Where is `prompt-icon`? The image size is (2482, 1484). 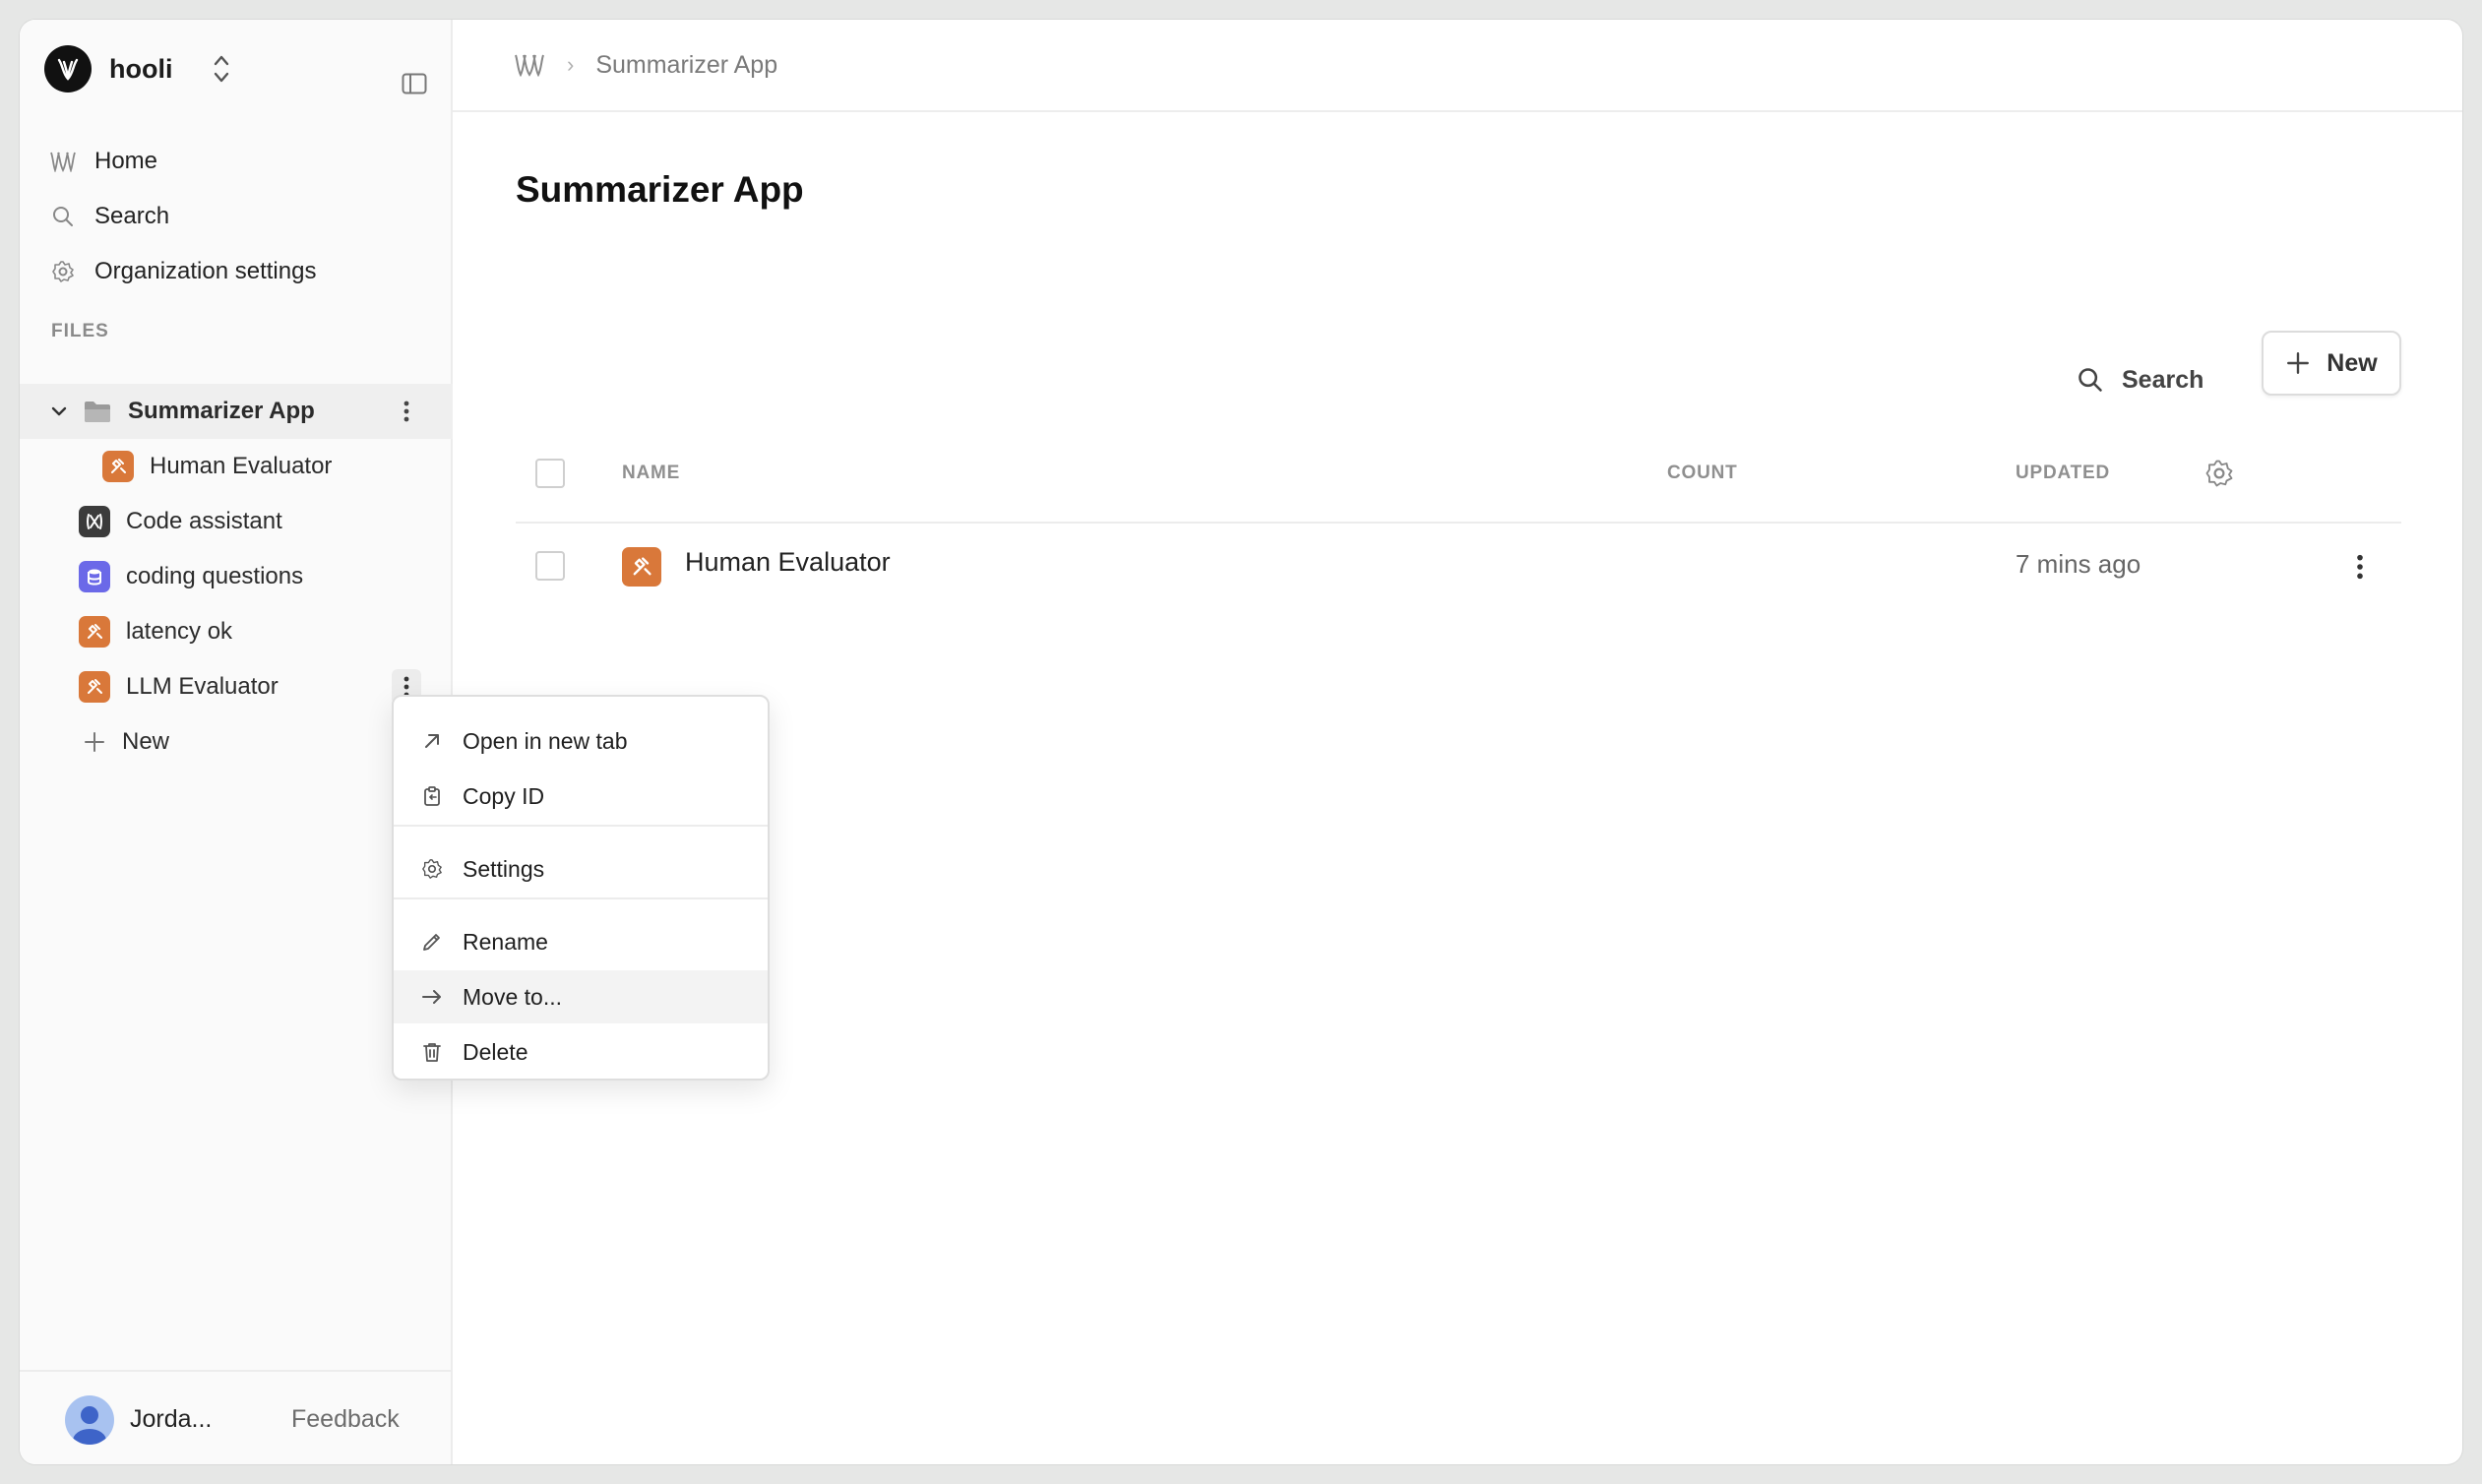
prompt-icon is located at coordinates (94, 522).